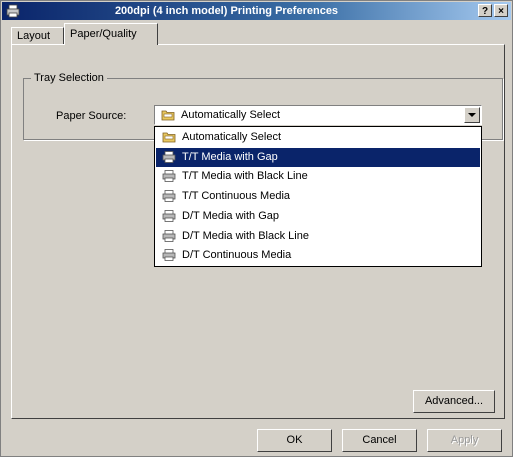  I want to click on dropdown-option-label: Automatically Select, so click(232, 137).